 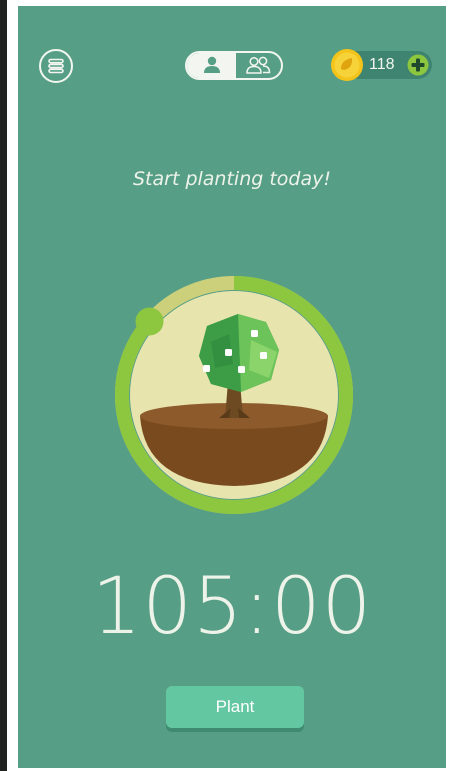 What do you see at coordinates (232, 179) in the screenshot?
I see `tagline: Start planting today!` at bounding box center [232, 179].